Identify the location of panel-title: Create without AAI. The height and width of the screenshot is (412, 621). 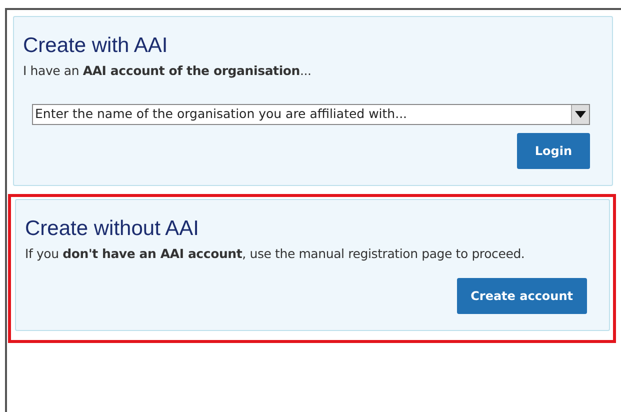
(112, 229).